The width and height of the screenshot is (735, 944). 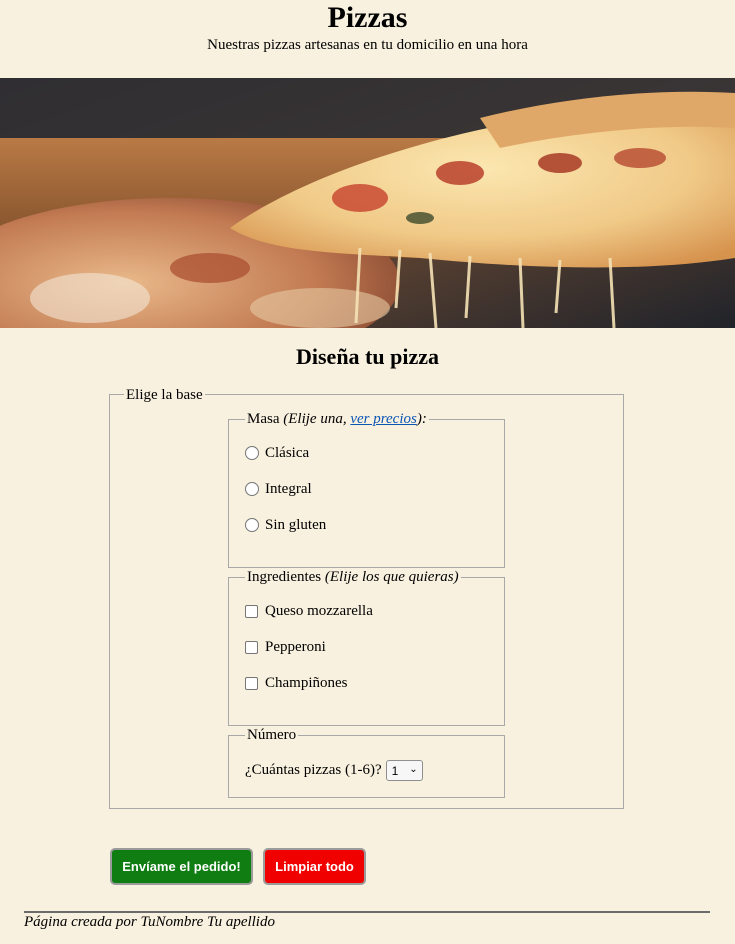 I want to click on checkbox-label: Pepperoni, so click(x=295, y=647).